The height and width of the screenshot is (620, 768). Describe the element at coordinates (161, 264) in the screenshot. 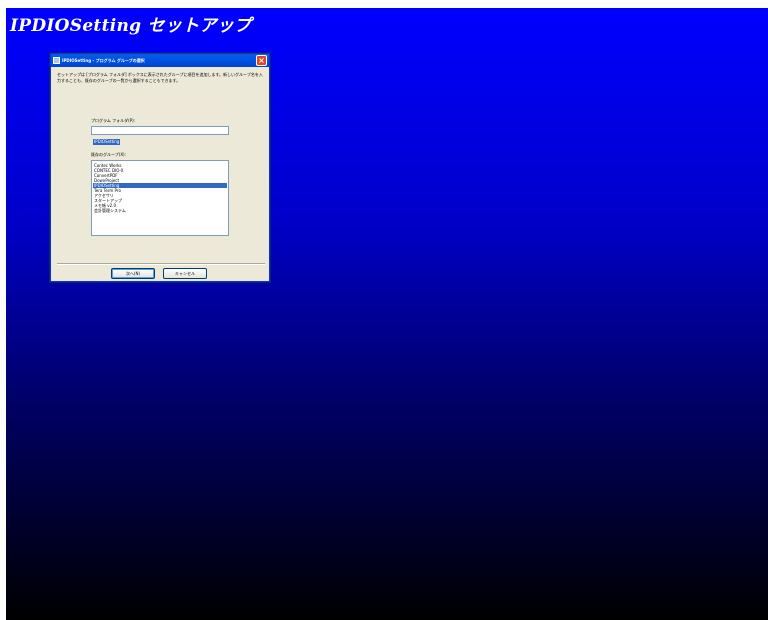

I see `divider` at that location.